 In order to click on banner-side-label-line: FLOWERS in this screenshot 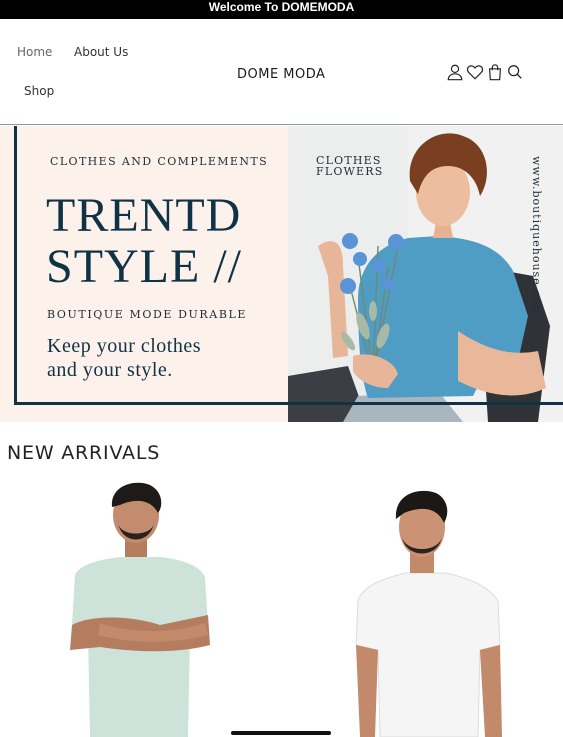, I will do `click(350, 171)`.